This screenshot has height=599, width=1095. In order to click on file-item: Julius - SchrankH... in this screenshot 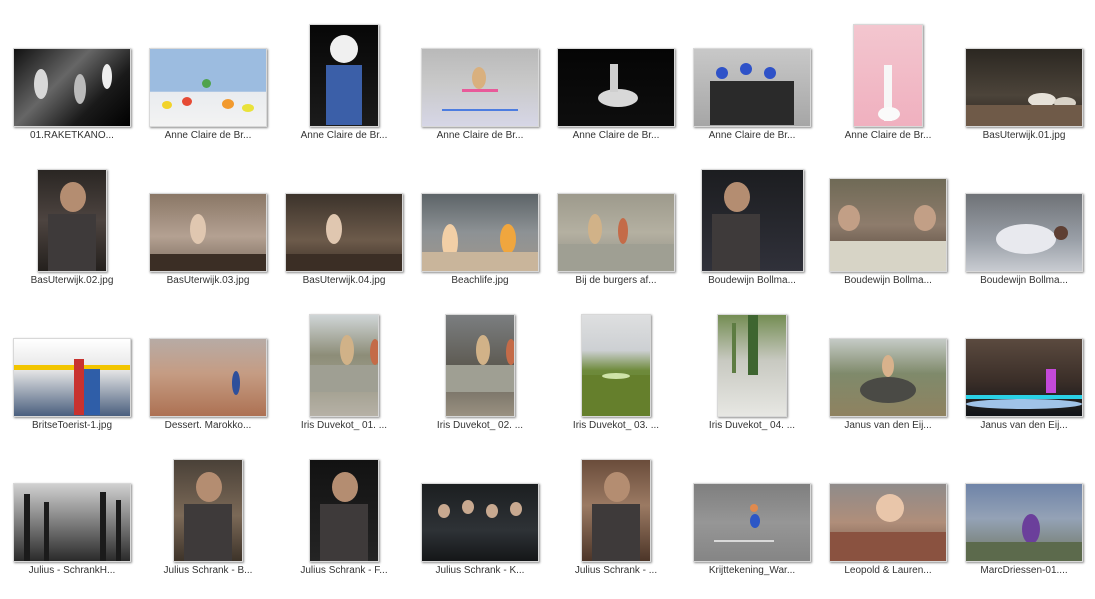, I will do `click(72, 526)`.